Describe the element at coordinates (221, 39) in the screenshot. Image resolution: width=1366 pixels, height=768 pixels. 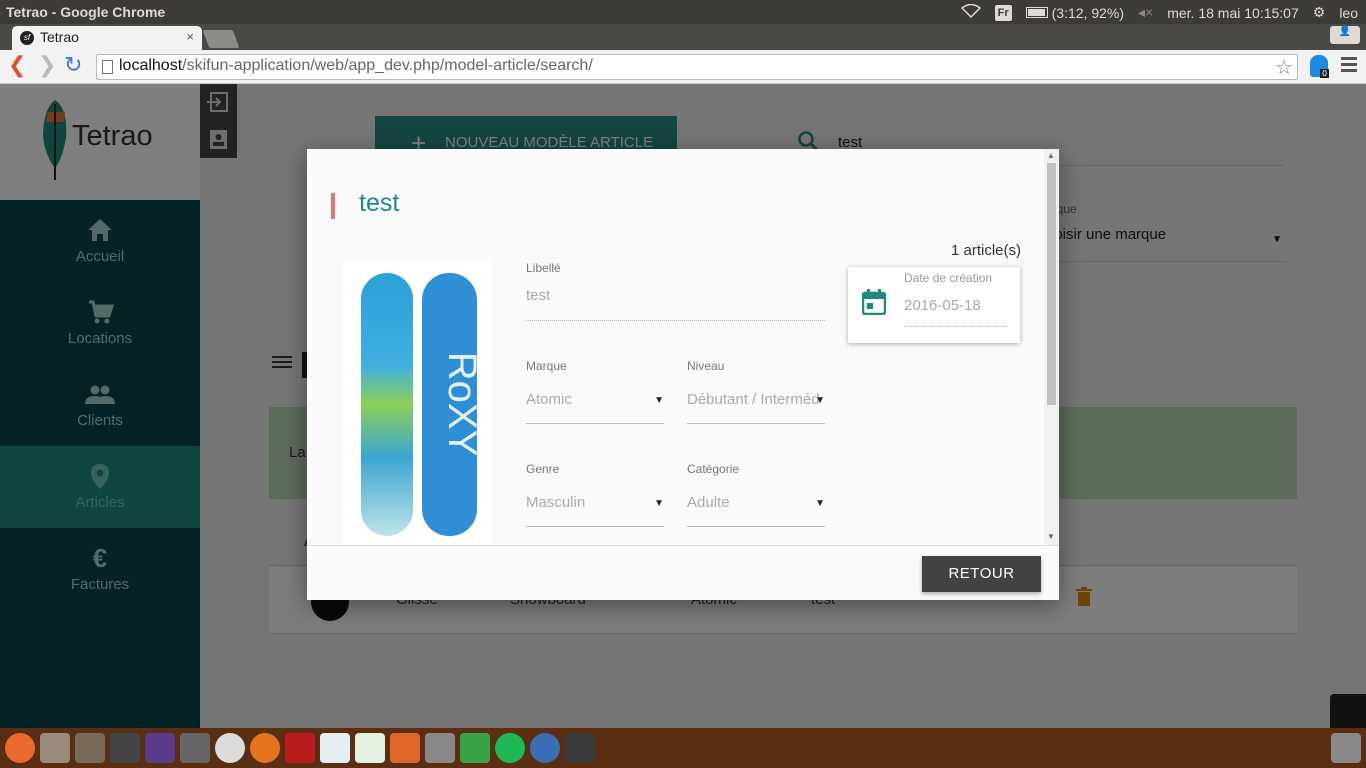
I see `new-tab-button` at that location.